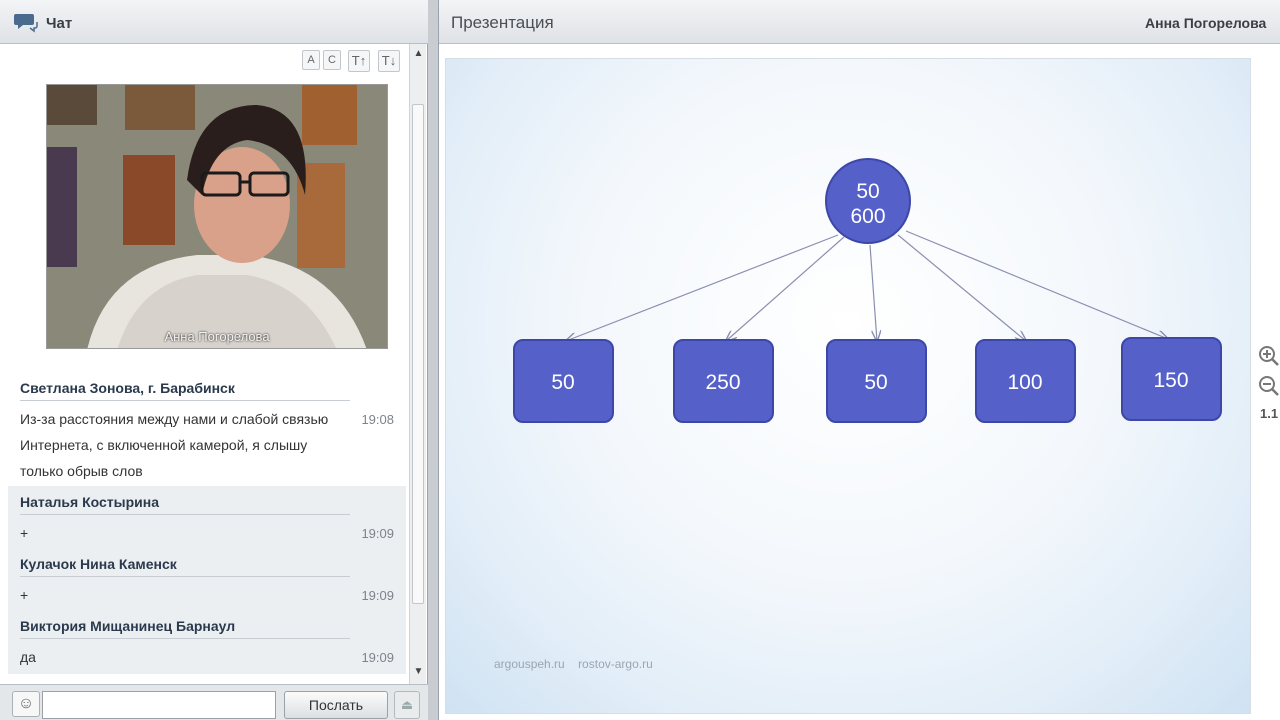  I want to click on presenter-name: Анна Погорелова, so click(1206, 23).